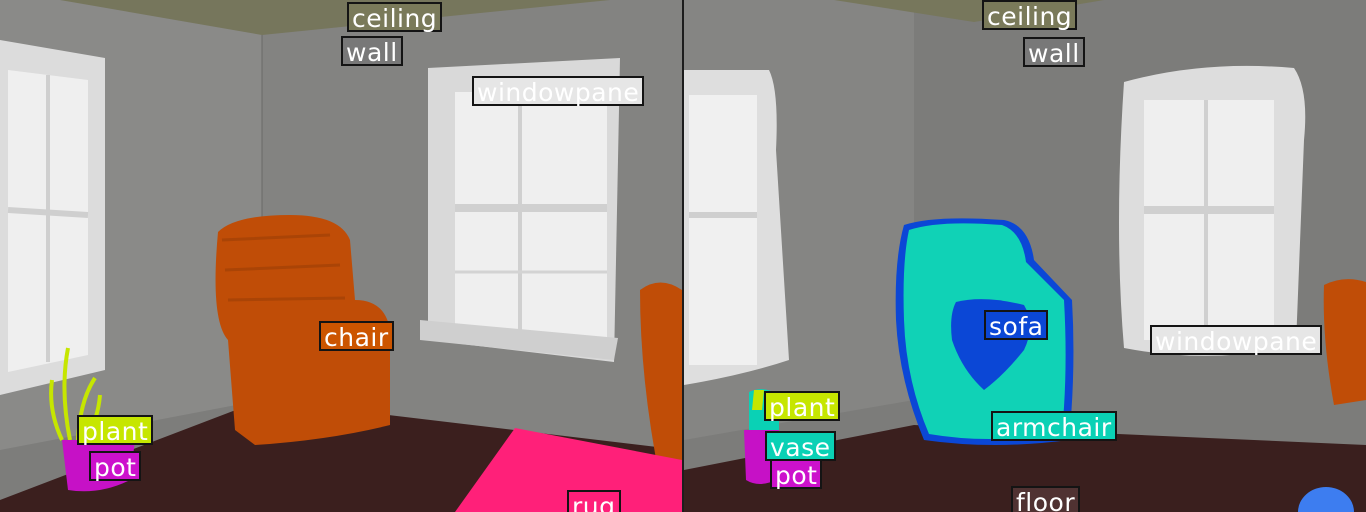 The width and height of the screenshot is (1366, 512). Describe the element at coordinates (736, 227) in the screenshot. I see `left-window-mask` at that location.